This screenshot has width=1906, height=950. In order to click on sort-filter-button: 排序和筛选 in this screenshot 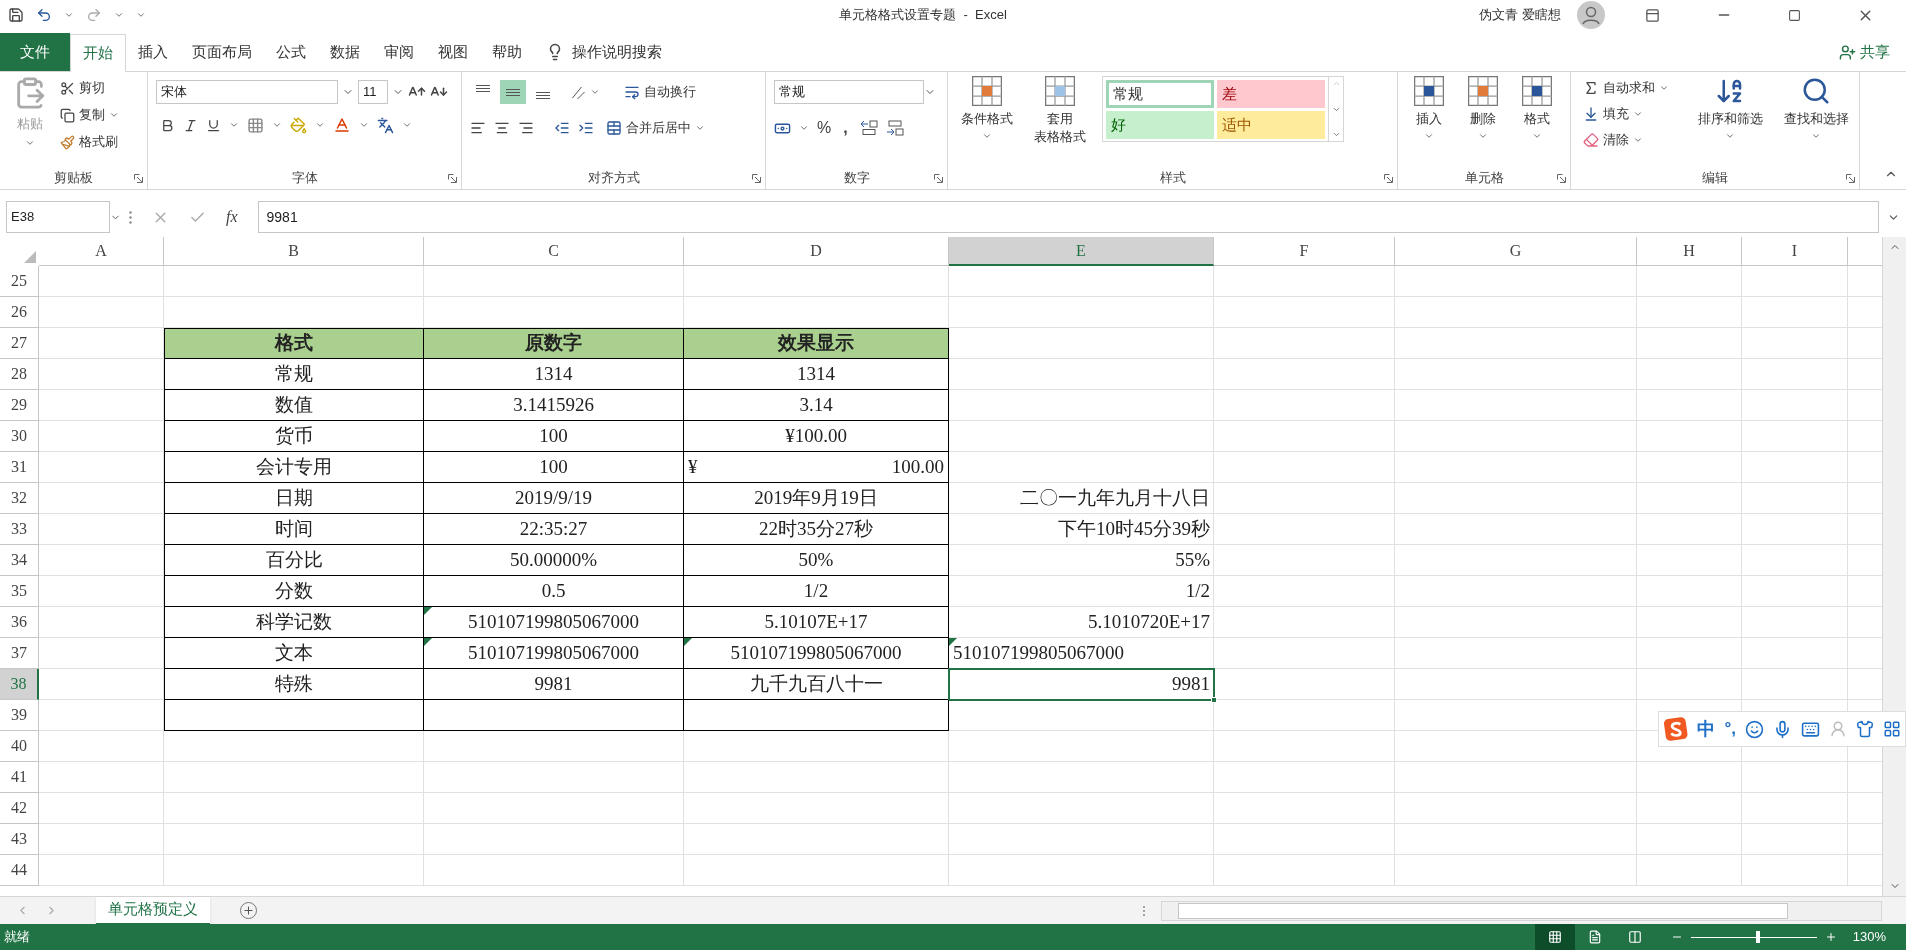, I will do `click(1730, 118)`.